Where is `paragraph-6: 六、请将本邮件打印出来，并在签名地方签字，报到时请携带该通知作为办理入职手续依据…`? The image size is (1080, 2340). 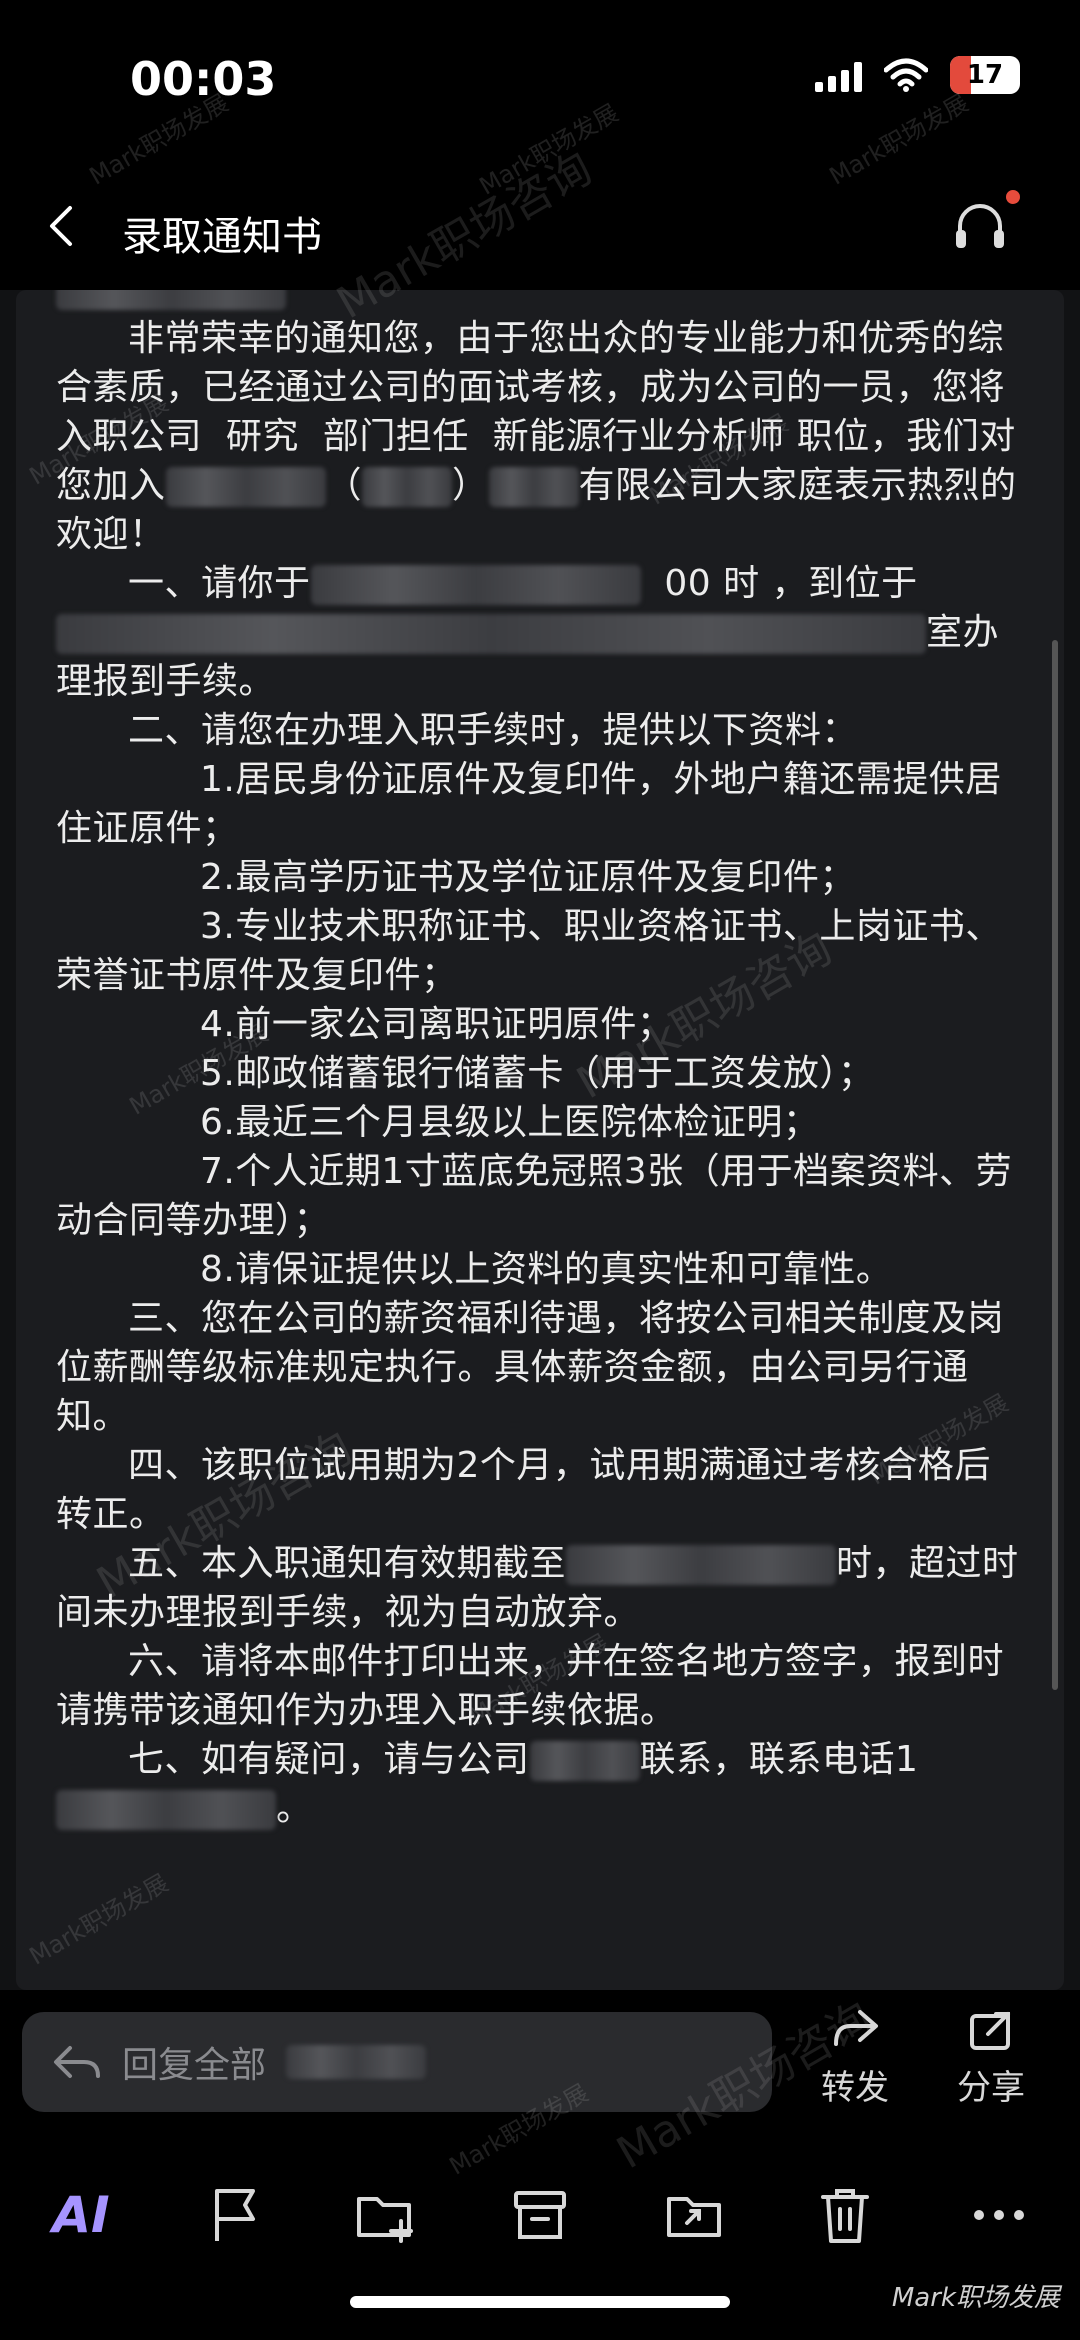 paragraph-6: 六、请将本邮件打印出来，并在签名地方签字，报到时请携带该通知作为办理入职手续依据… is located at coordinates (530, 1686).